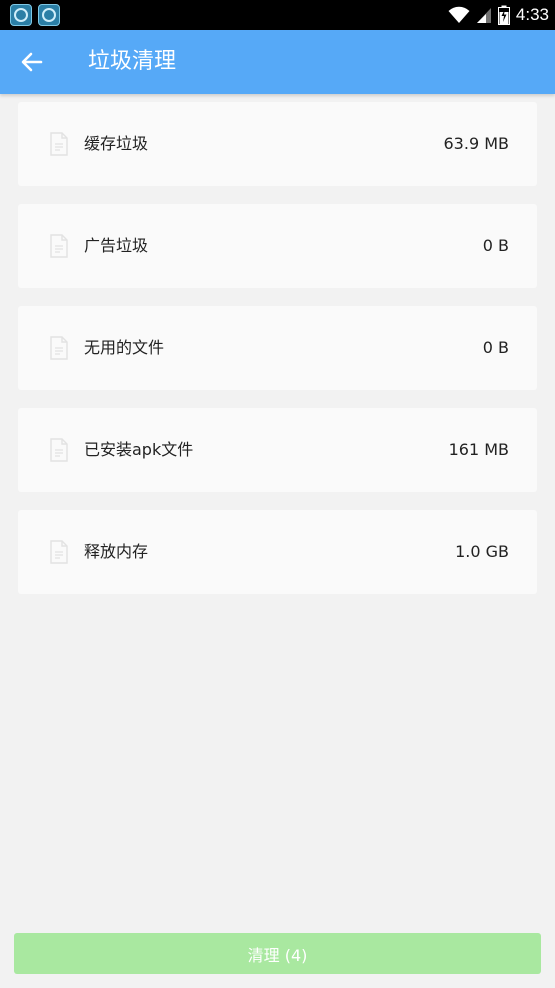  I want to click on junk-item-useless-files: 无用的文件 0 B, so click(277, 348).